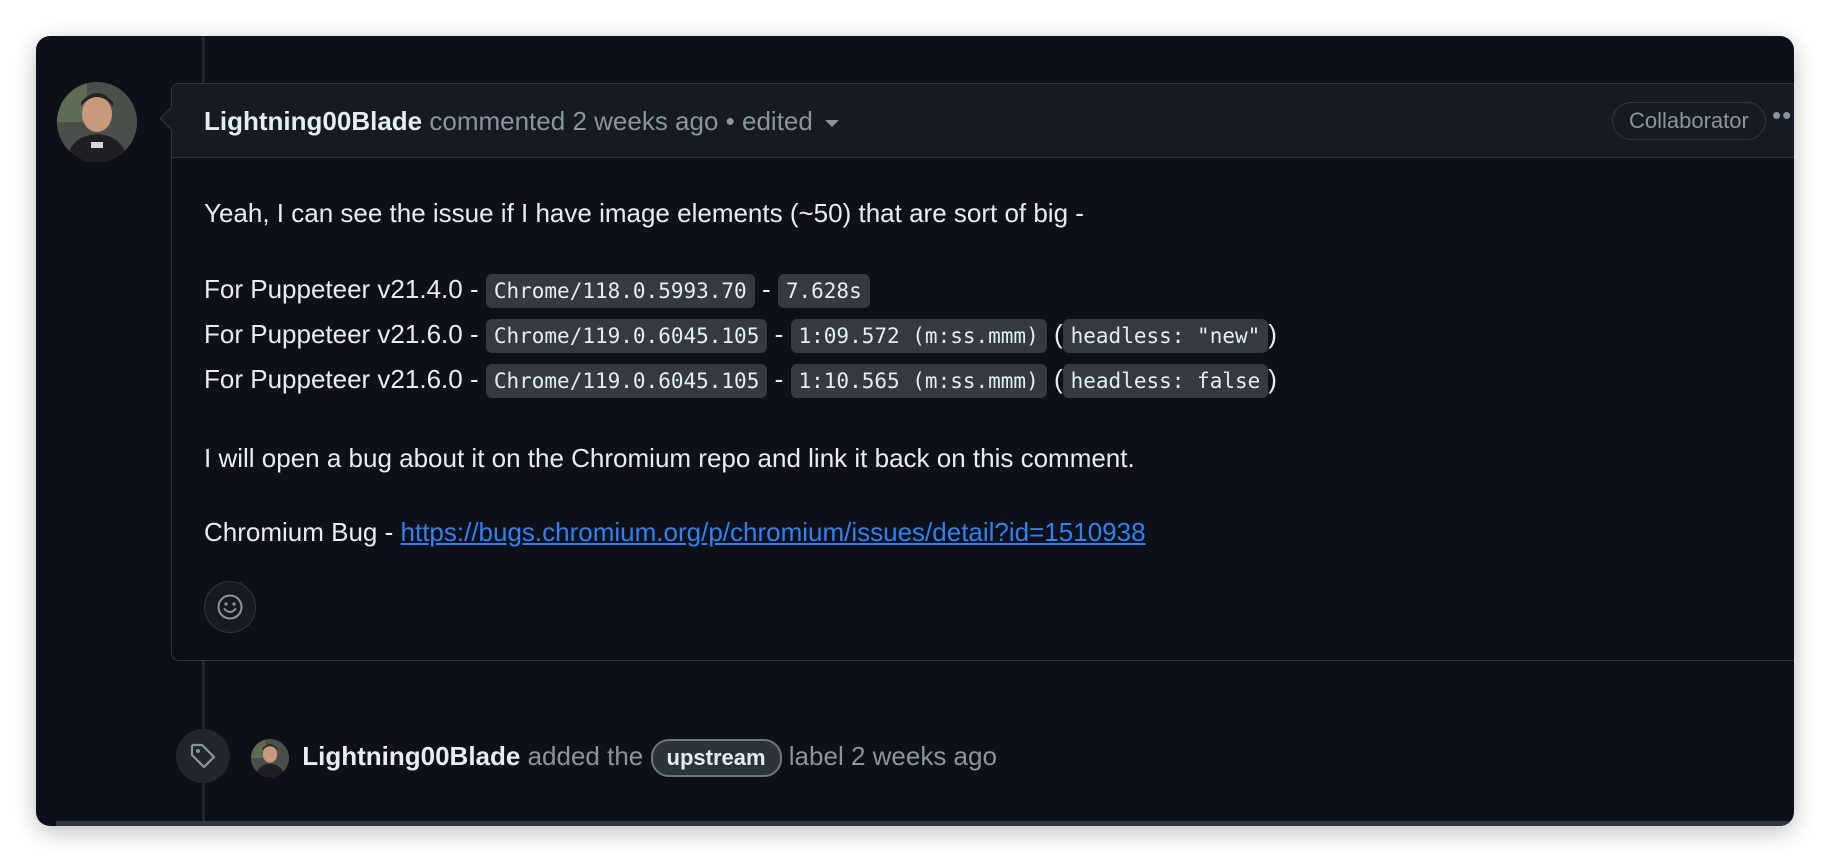  What do you see at coordinates (918, 336) in the screenshot?
I see `run-time: 1:09.572 (m:ss.mmm)` at bounding box center [918, 336].